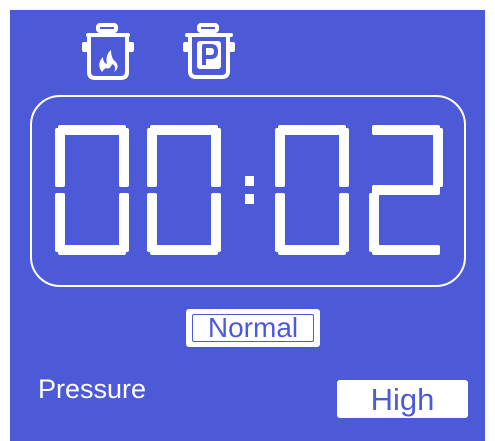  What do you see at coordinates (108, 53) in the screenshot?
I see `pot-with-flame-icon` at bounding box center [108, 53].